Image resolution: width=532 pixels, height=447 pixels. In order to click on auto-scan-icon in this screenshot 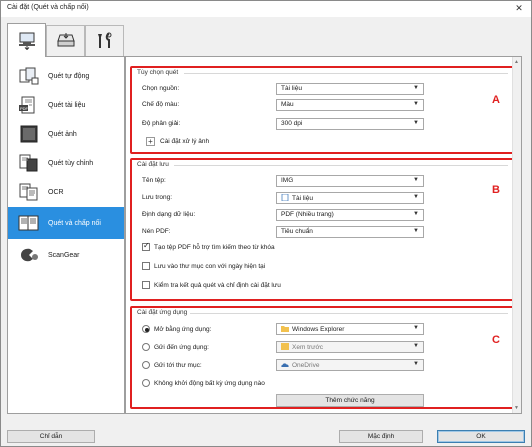, I will do `click(29, 76)`.